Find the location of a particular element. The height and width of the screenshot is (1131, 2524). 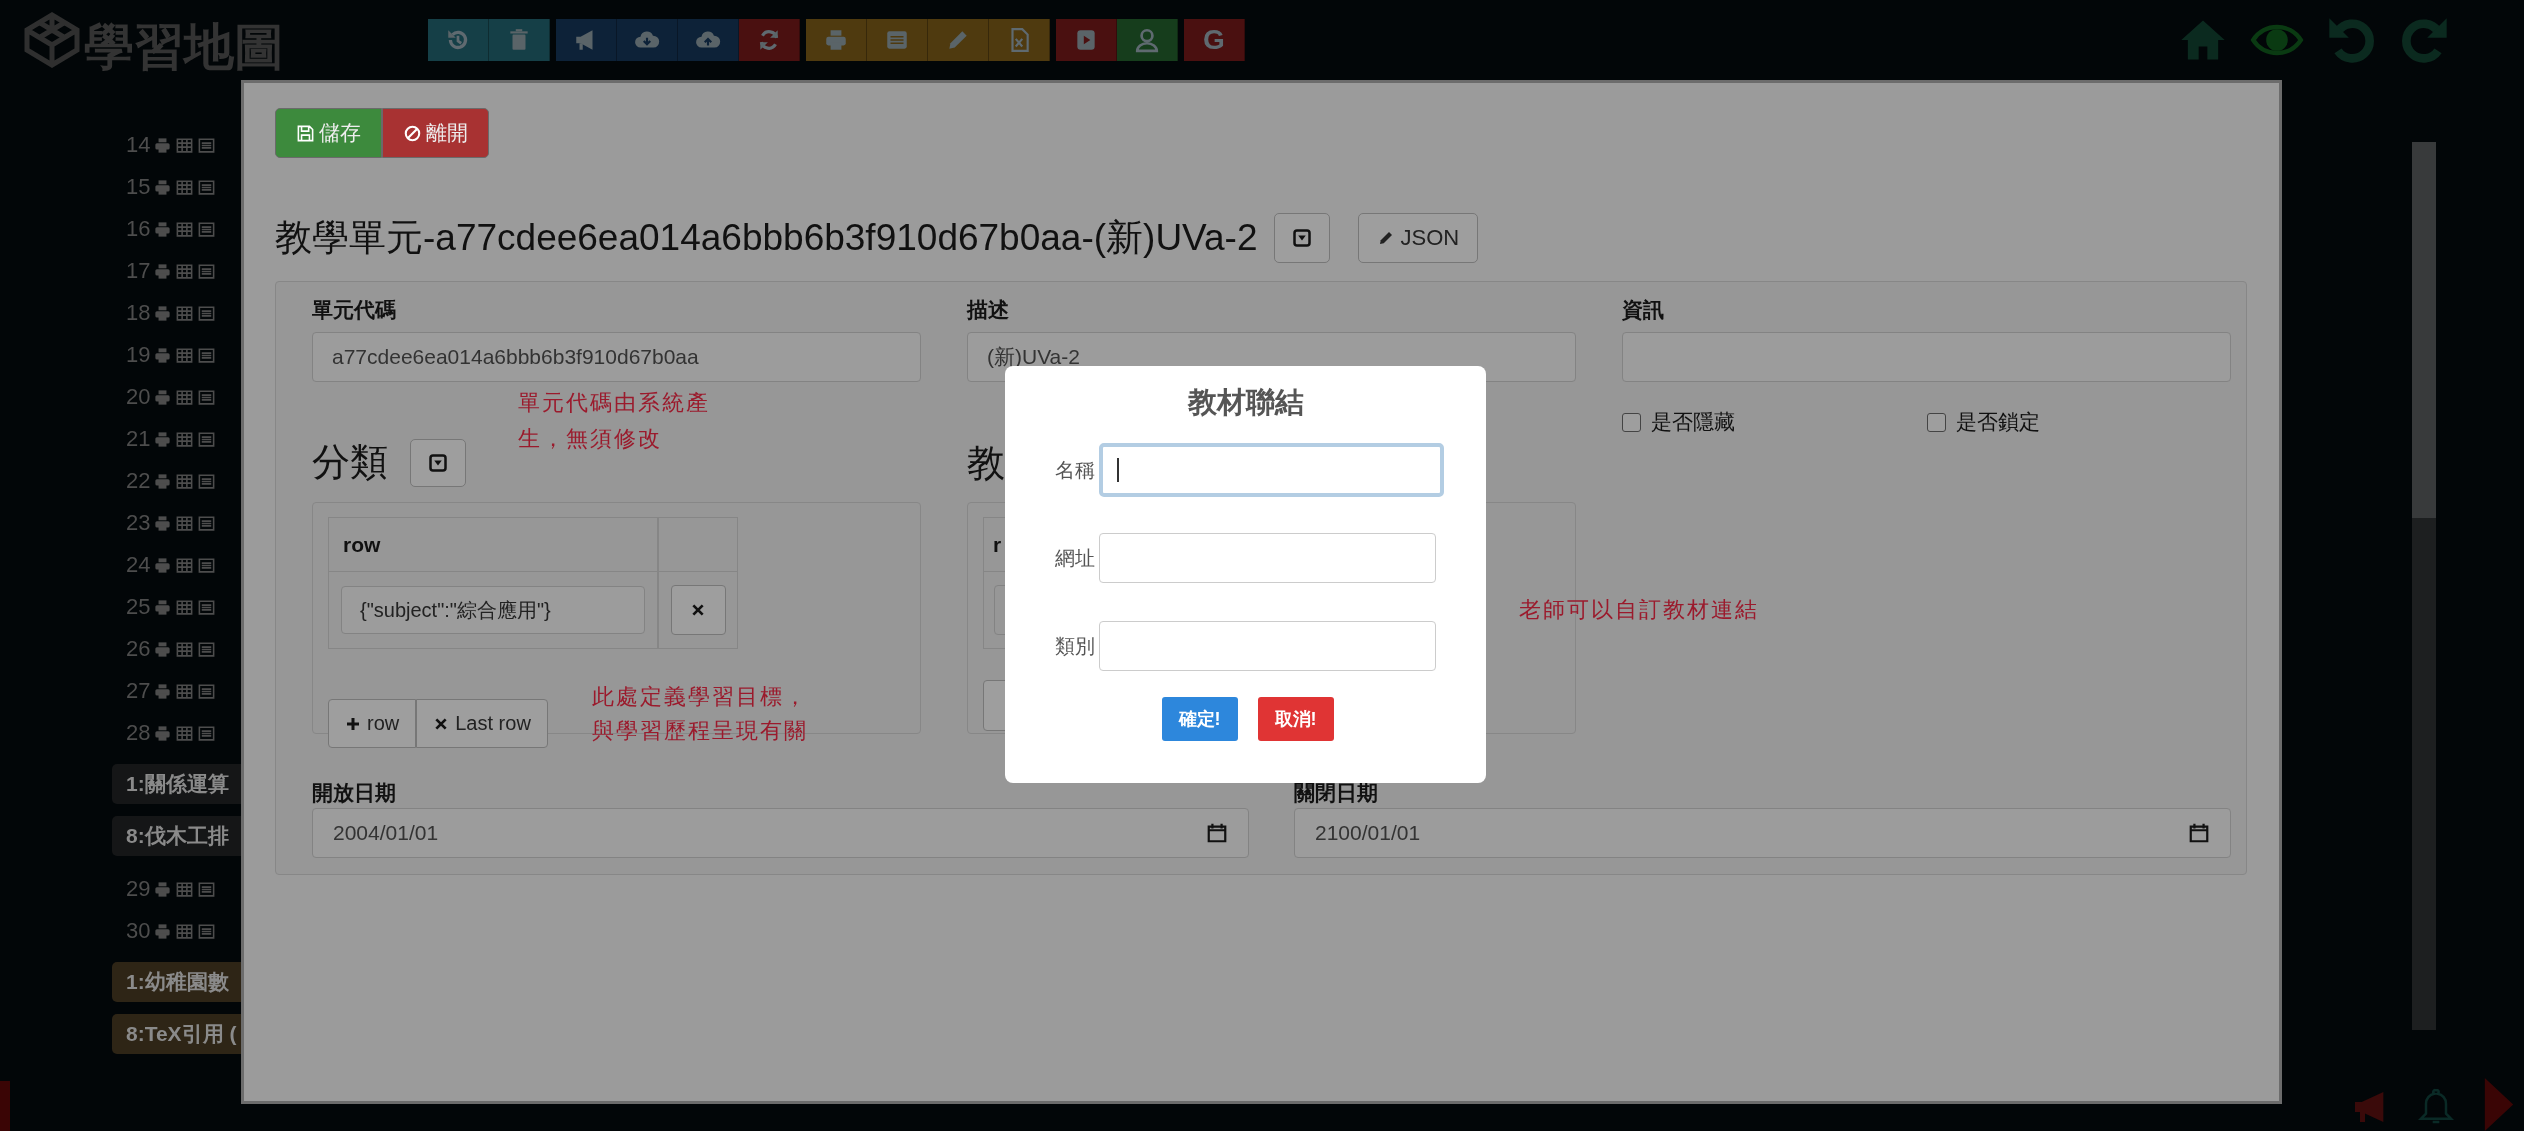

date-field: 2100/01/01 is located at coordinates (1762, 833).